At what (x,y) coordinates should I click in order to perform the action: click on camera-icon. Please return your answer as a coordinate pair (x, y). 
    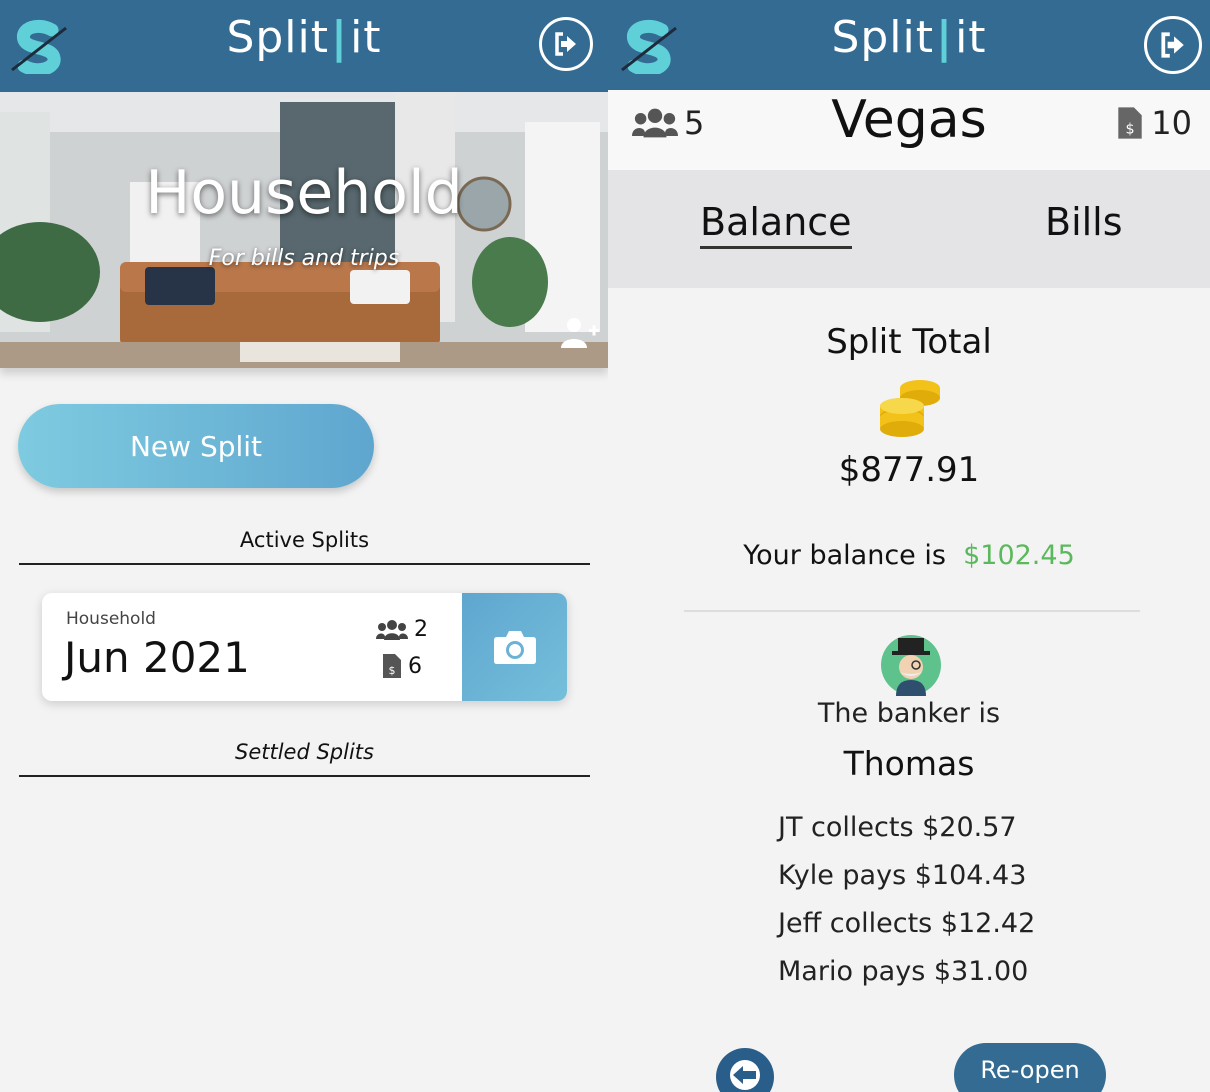
    Looking at the image, I should click on (514, 647).